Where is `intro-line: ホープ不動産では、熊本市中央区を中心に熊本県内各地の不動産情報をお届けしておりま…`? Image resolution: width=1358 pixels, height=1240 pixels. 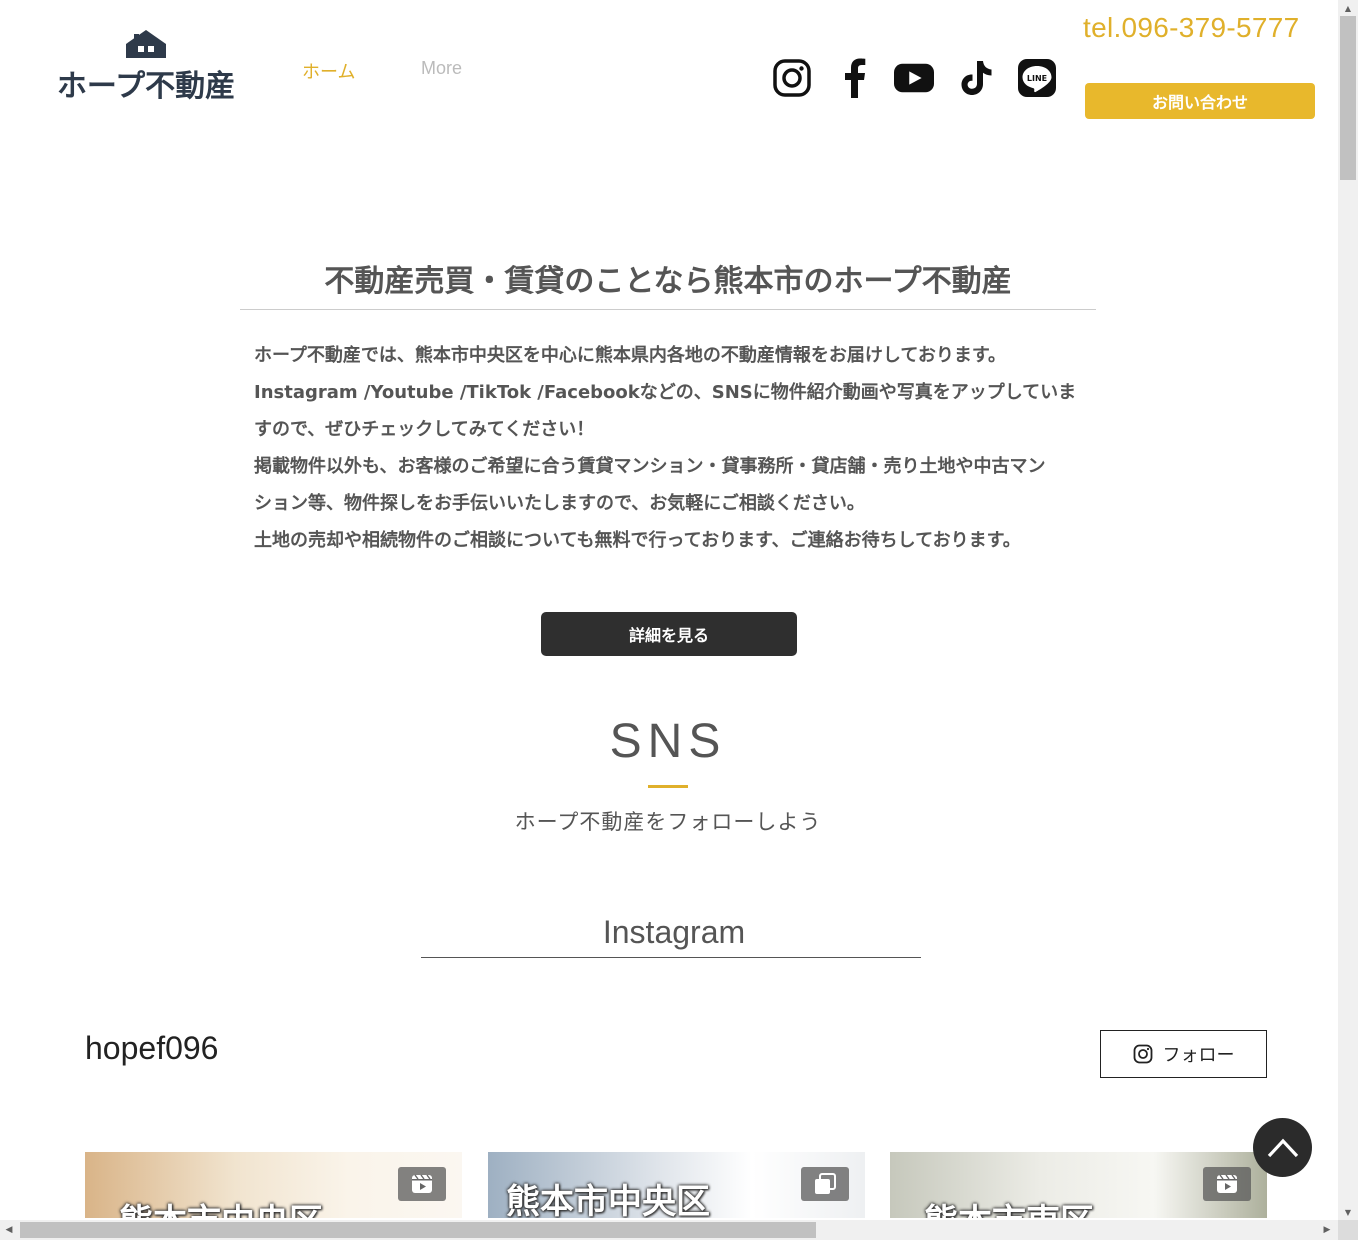 intro-line: ホープ不動産では、熊本市中央区を中心に熊本県内各地の不動産情報をお届けしておりま… is located at coordinates (630, 355).